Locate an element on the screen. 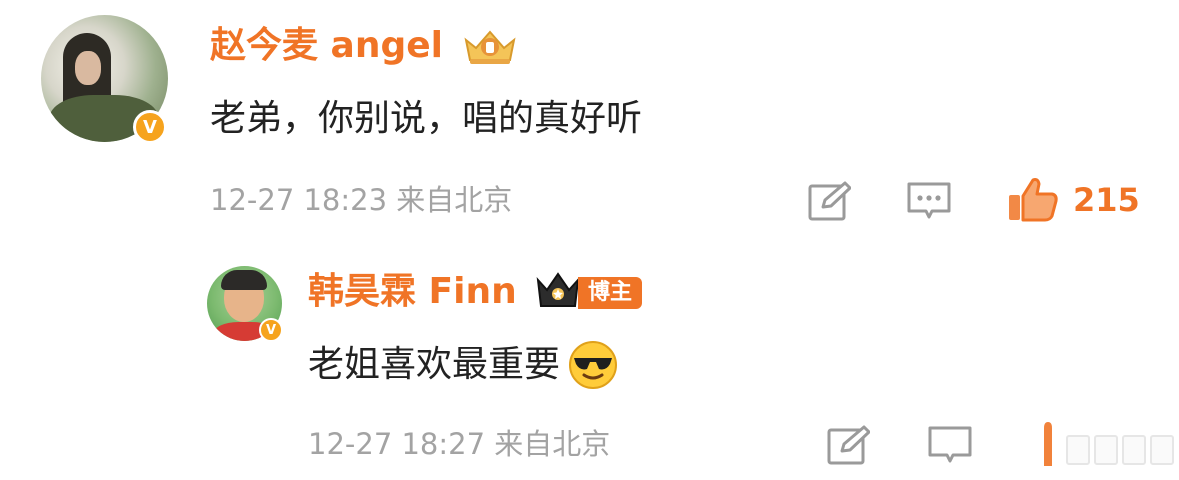 The width and height of the screenshot is (1179, 480). comment-meta: 12-27 18:23 来自北京 is located at coordinates (361, 200).